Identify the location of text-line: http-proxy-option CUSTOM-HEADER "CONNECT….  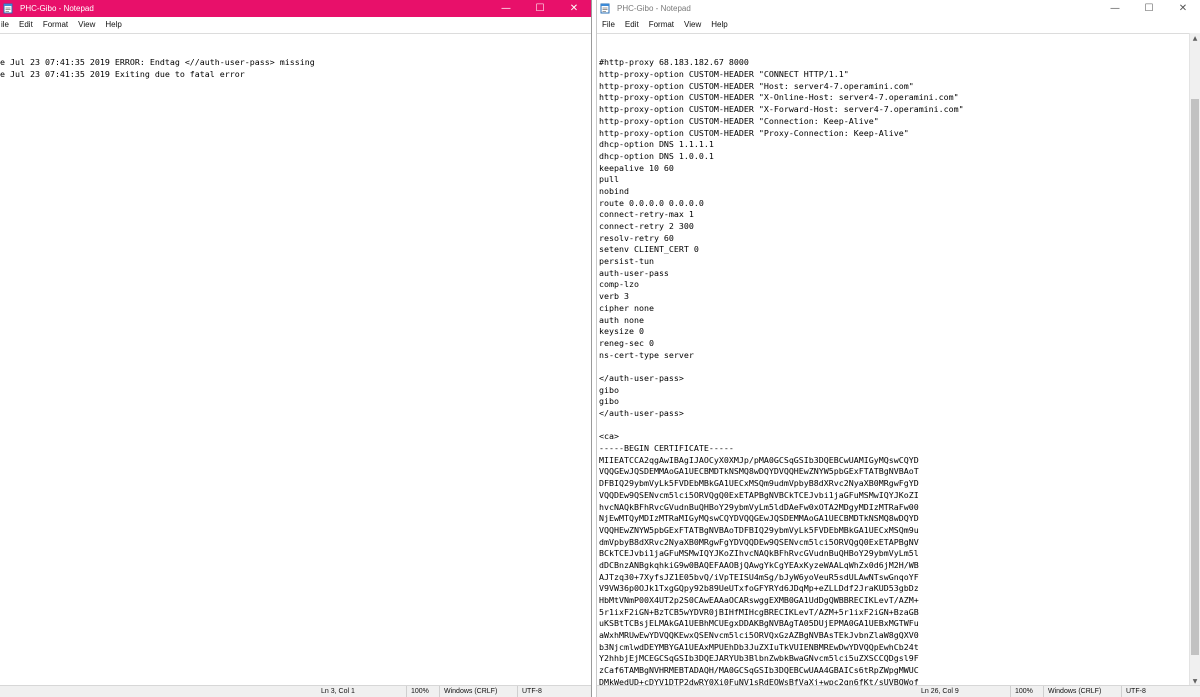
(724, 74).